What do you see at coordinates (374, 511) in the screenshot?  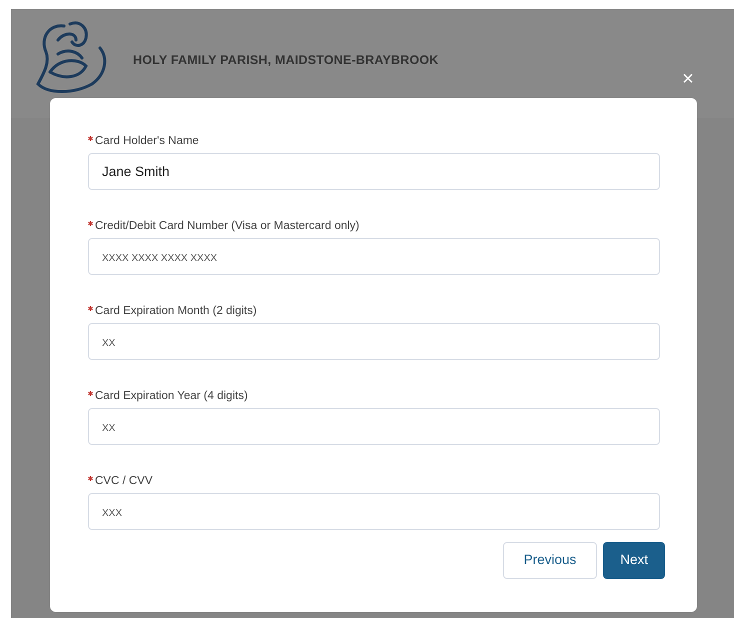 I see `input-field: XXX` at bounding box center [374, 511].